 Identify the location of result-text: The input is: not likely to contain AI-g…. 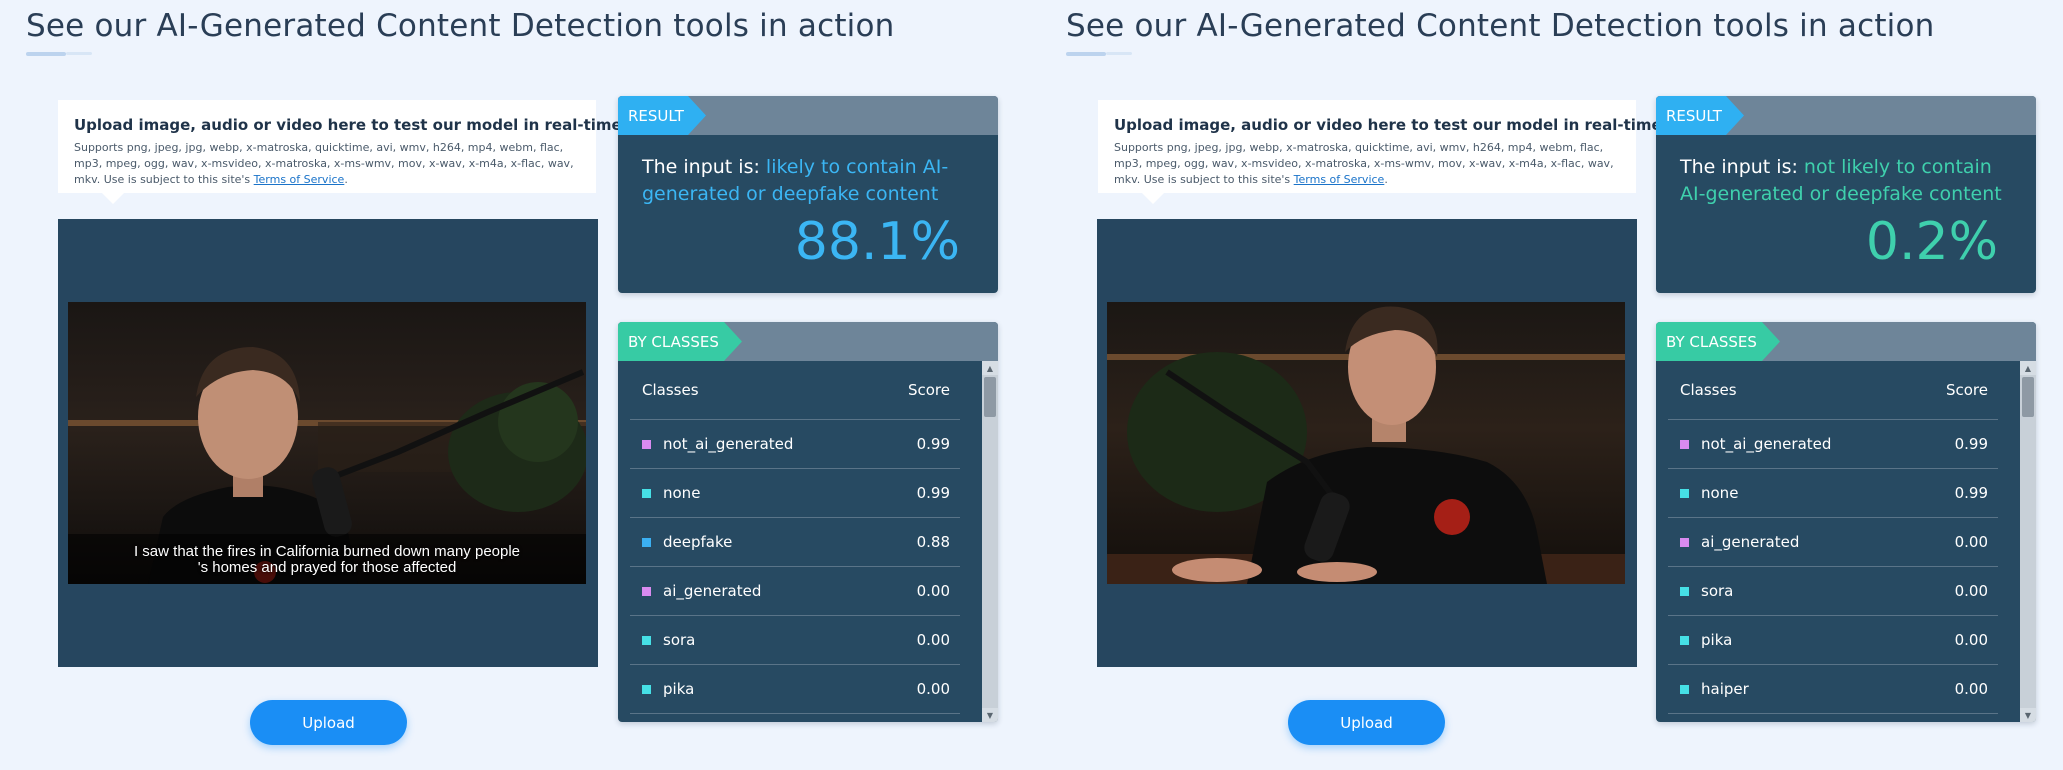
(1841, 180).